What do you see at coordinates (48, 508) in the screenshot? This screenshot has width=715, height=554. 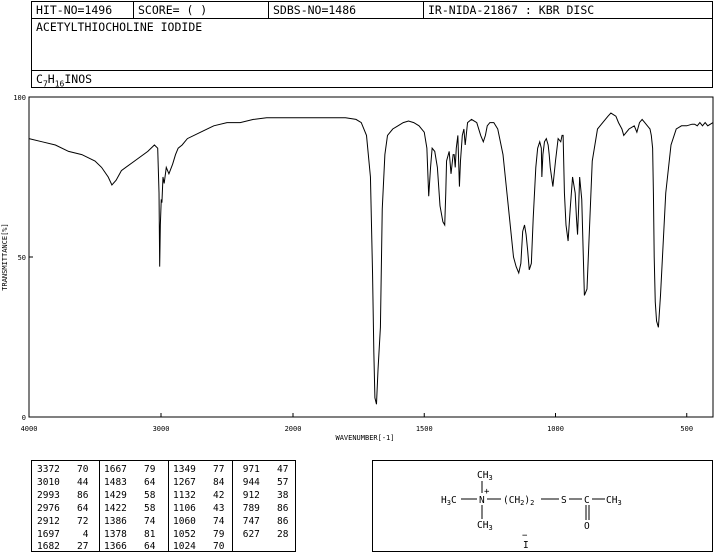 I see `peak-wavenumber: 2976` at bounding box center [48, 508].